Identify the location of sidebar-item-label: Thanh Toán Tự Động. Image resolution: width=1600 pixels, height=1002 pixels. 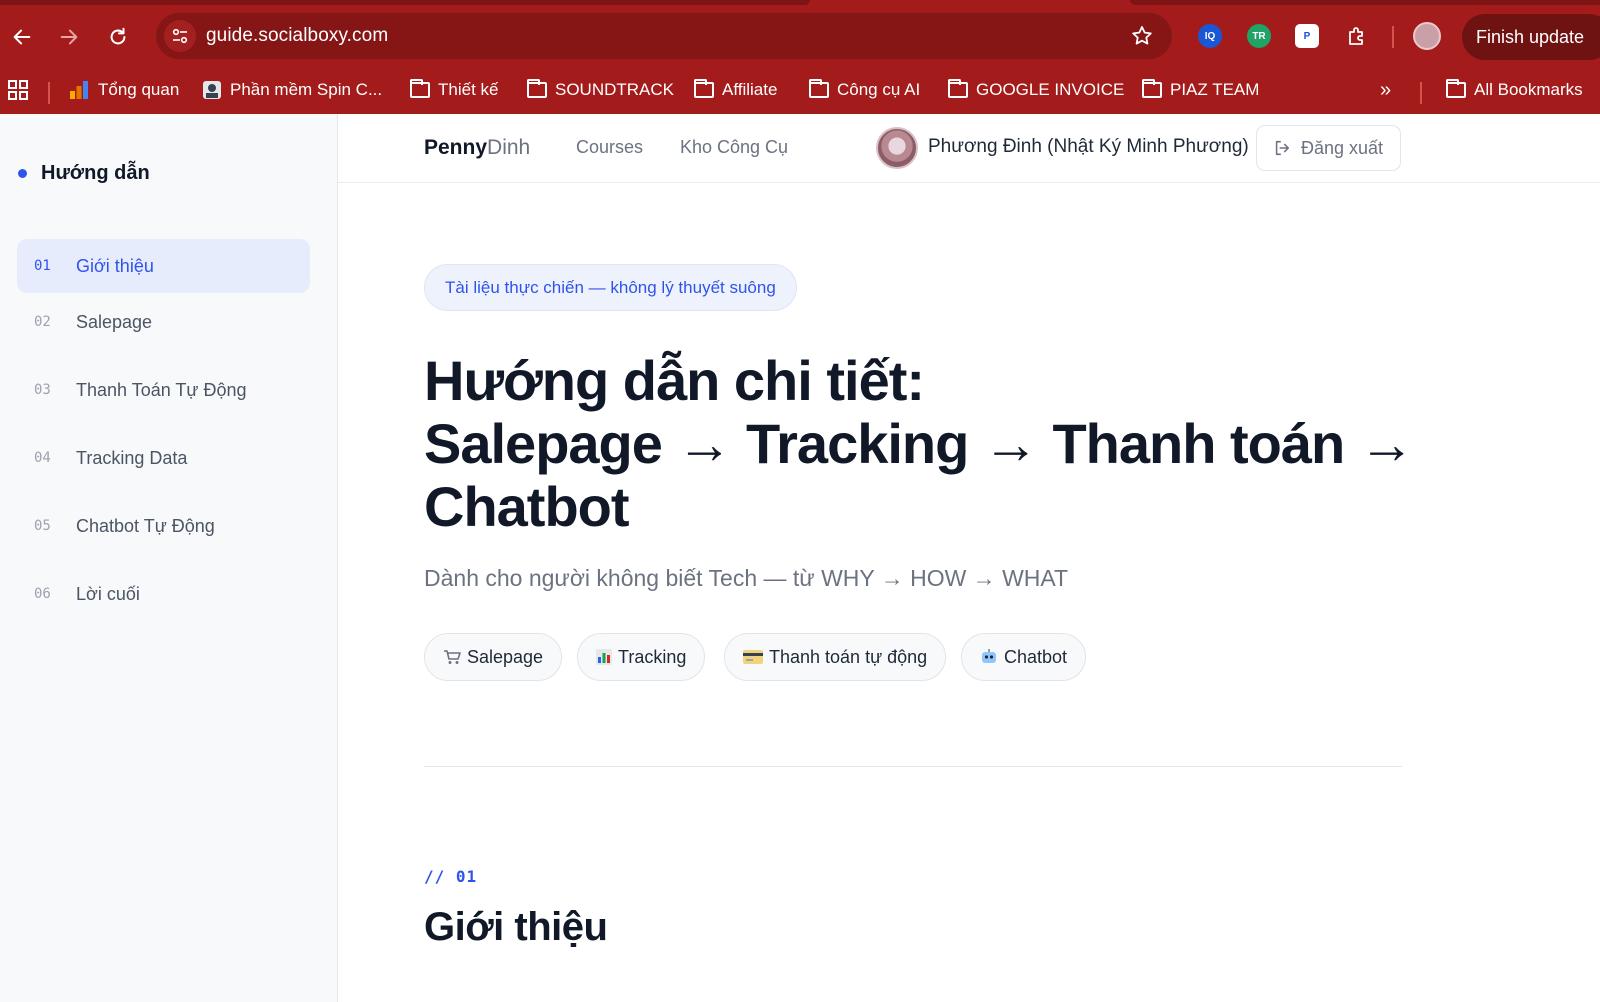
(161, 389).